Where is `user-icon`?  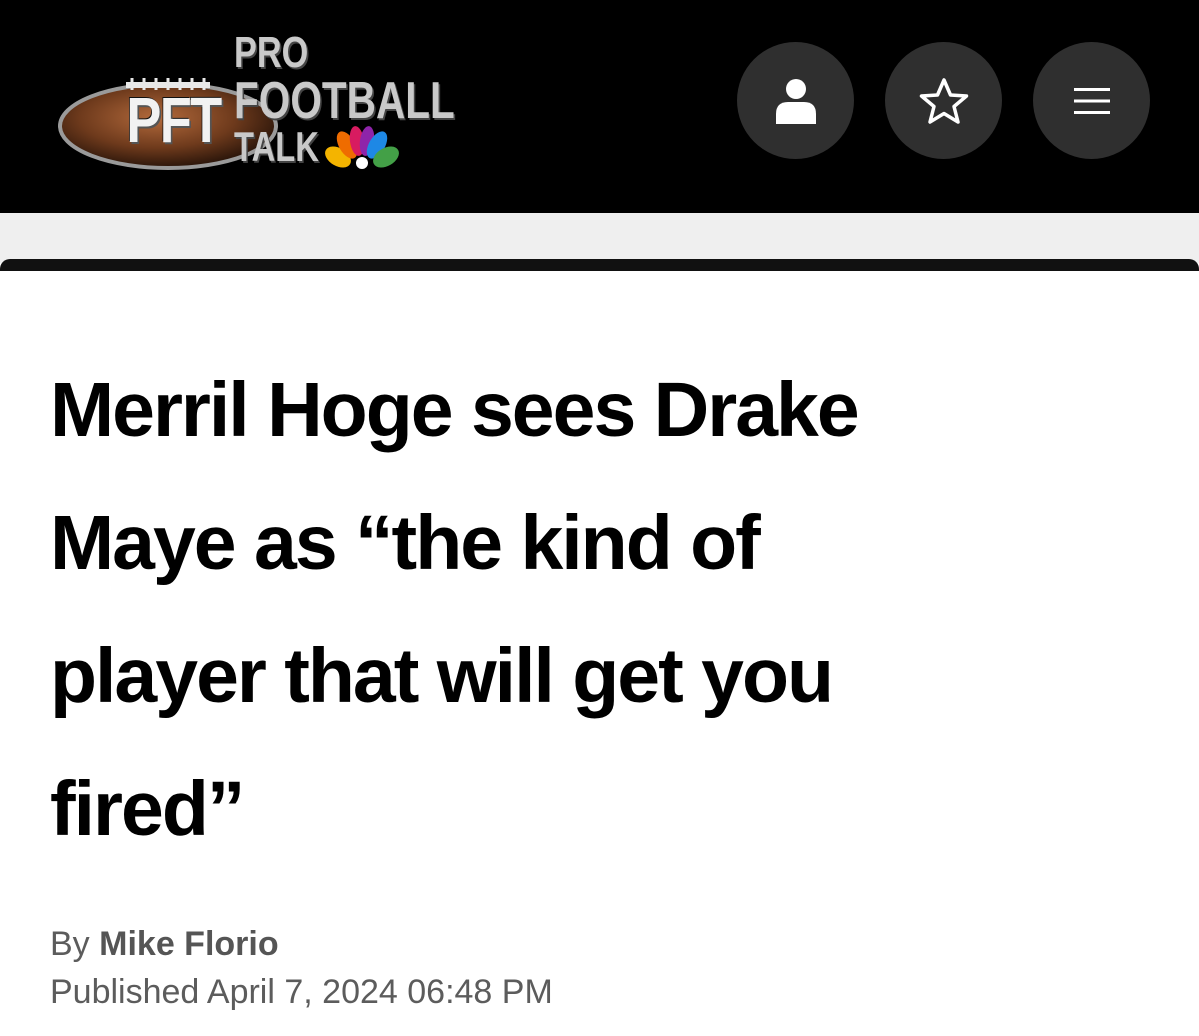
user-icon is located at coordinates (795, 101).